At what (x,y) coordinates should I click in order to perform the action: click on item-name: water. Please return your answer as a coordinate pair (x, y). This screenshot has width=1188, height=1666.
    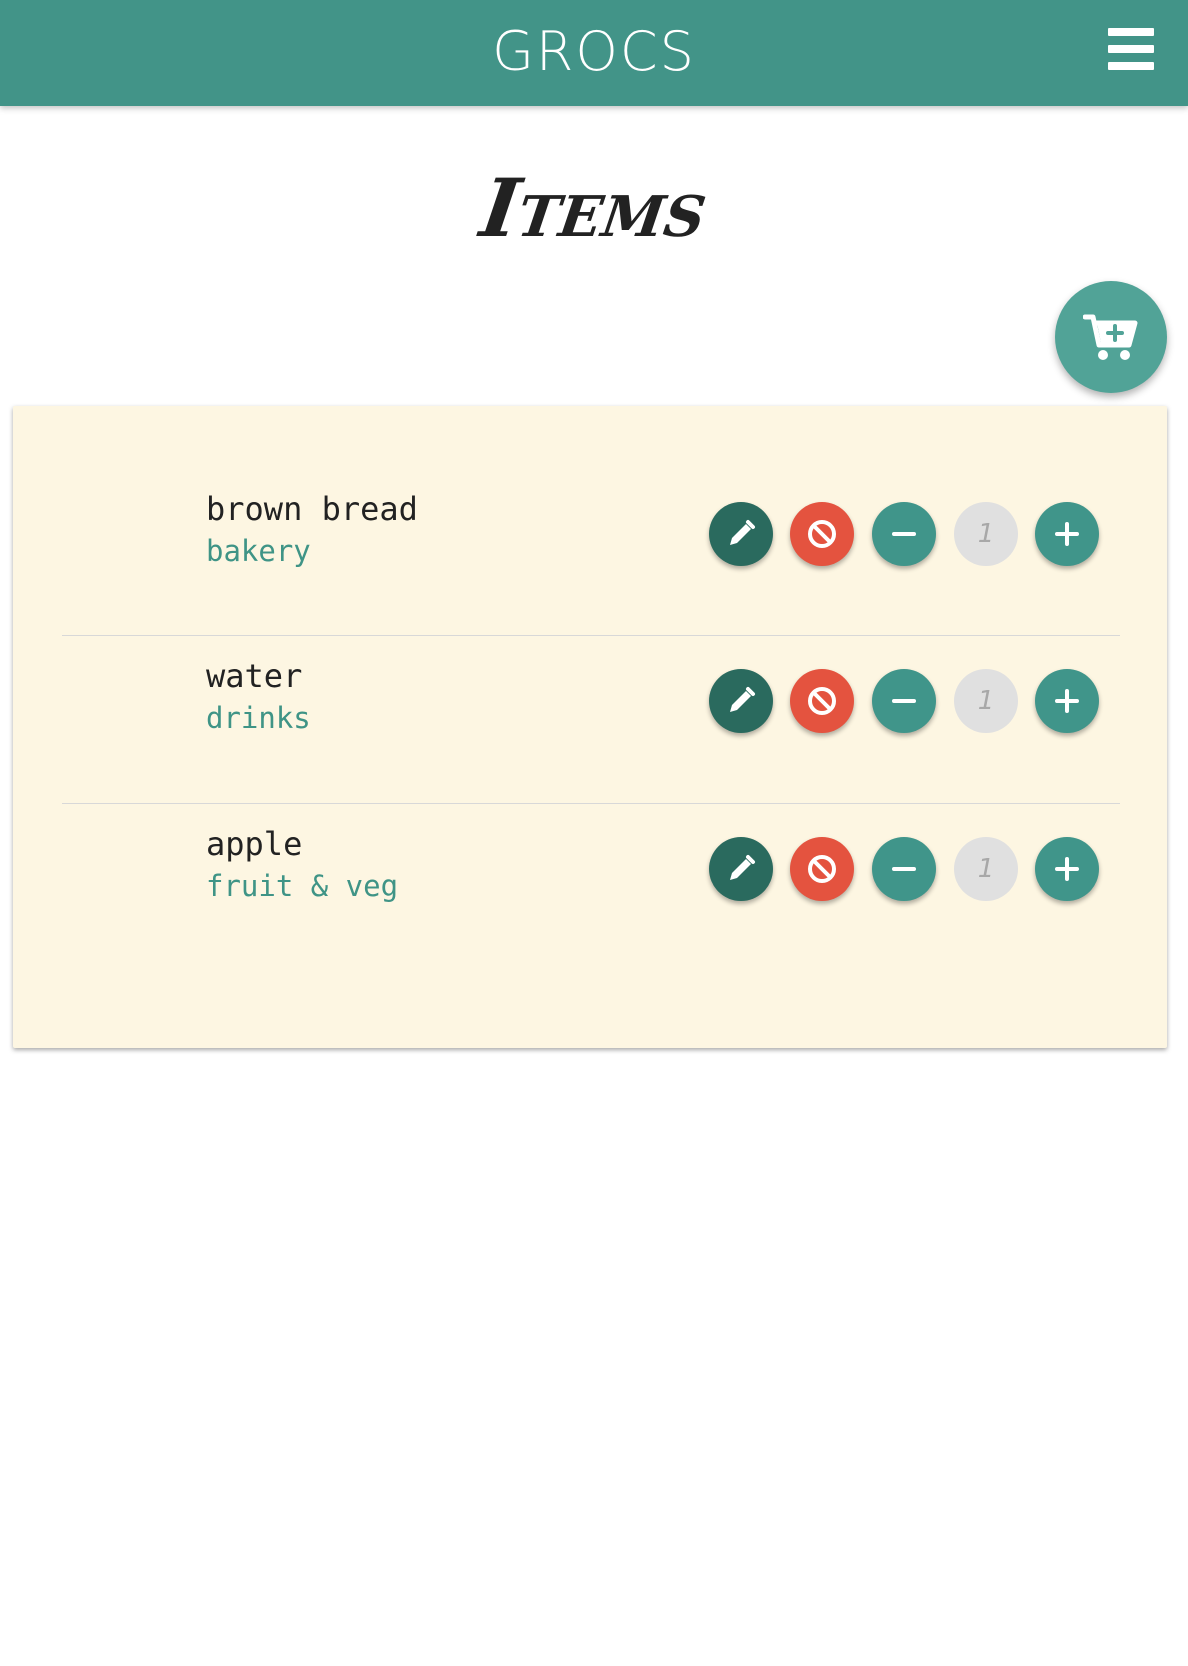
    Looking at the image, I should click on (254, 676).